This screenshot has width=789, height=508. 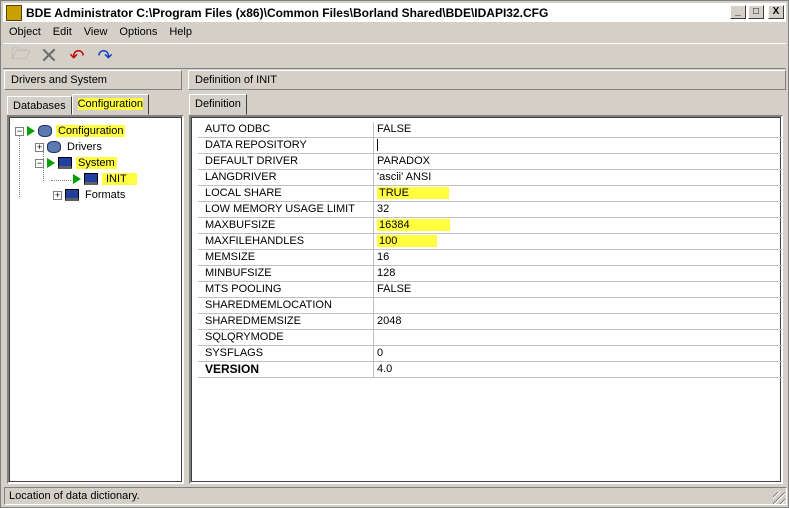 I want to click on param-value-text: 4.0, so click(x=385, y=369).